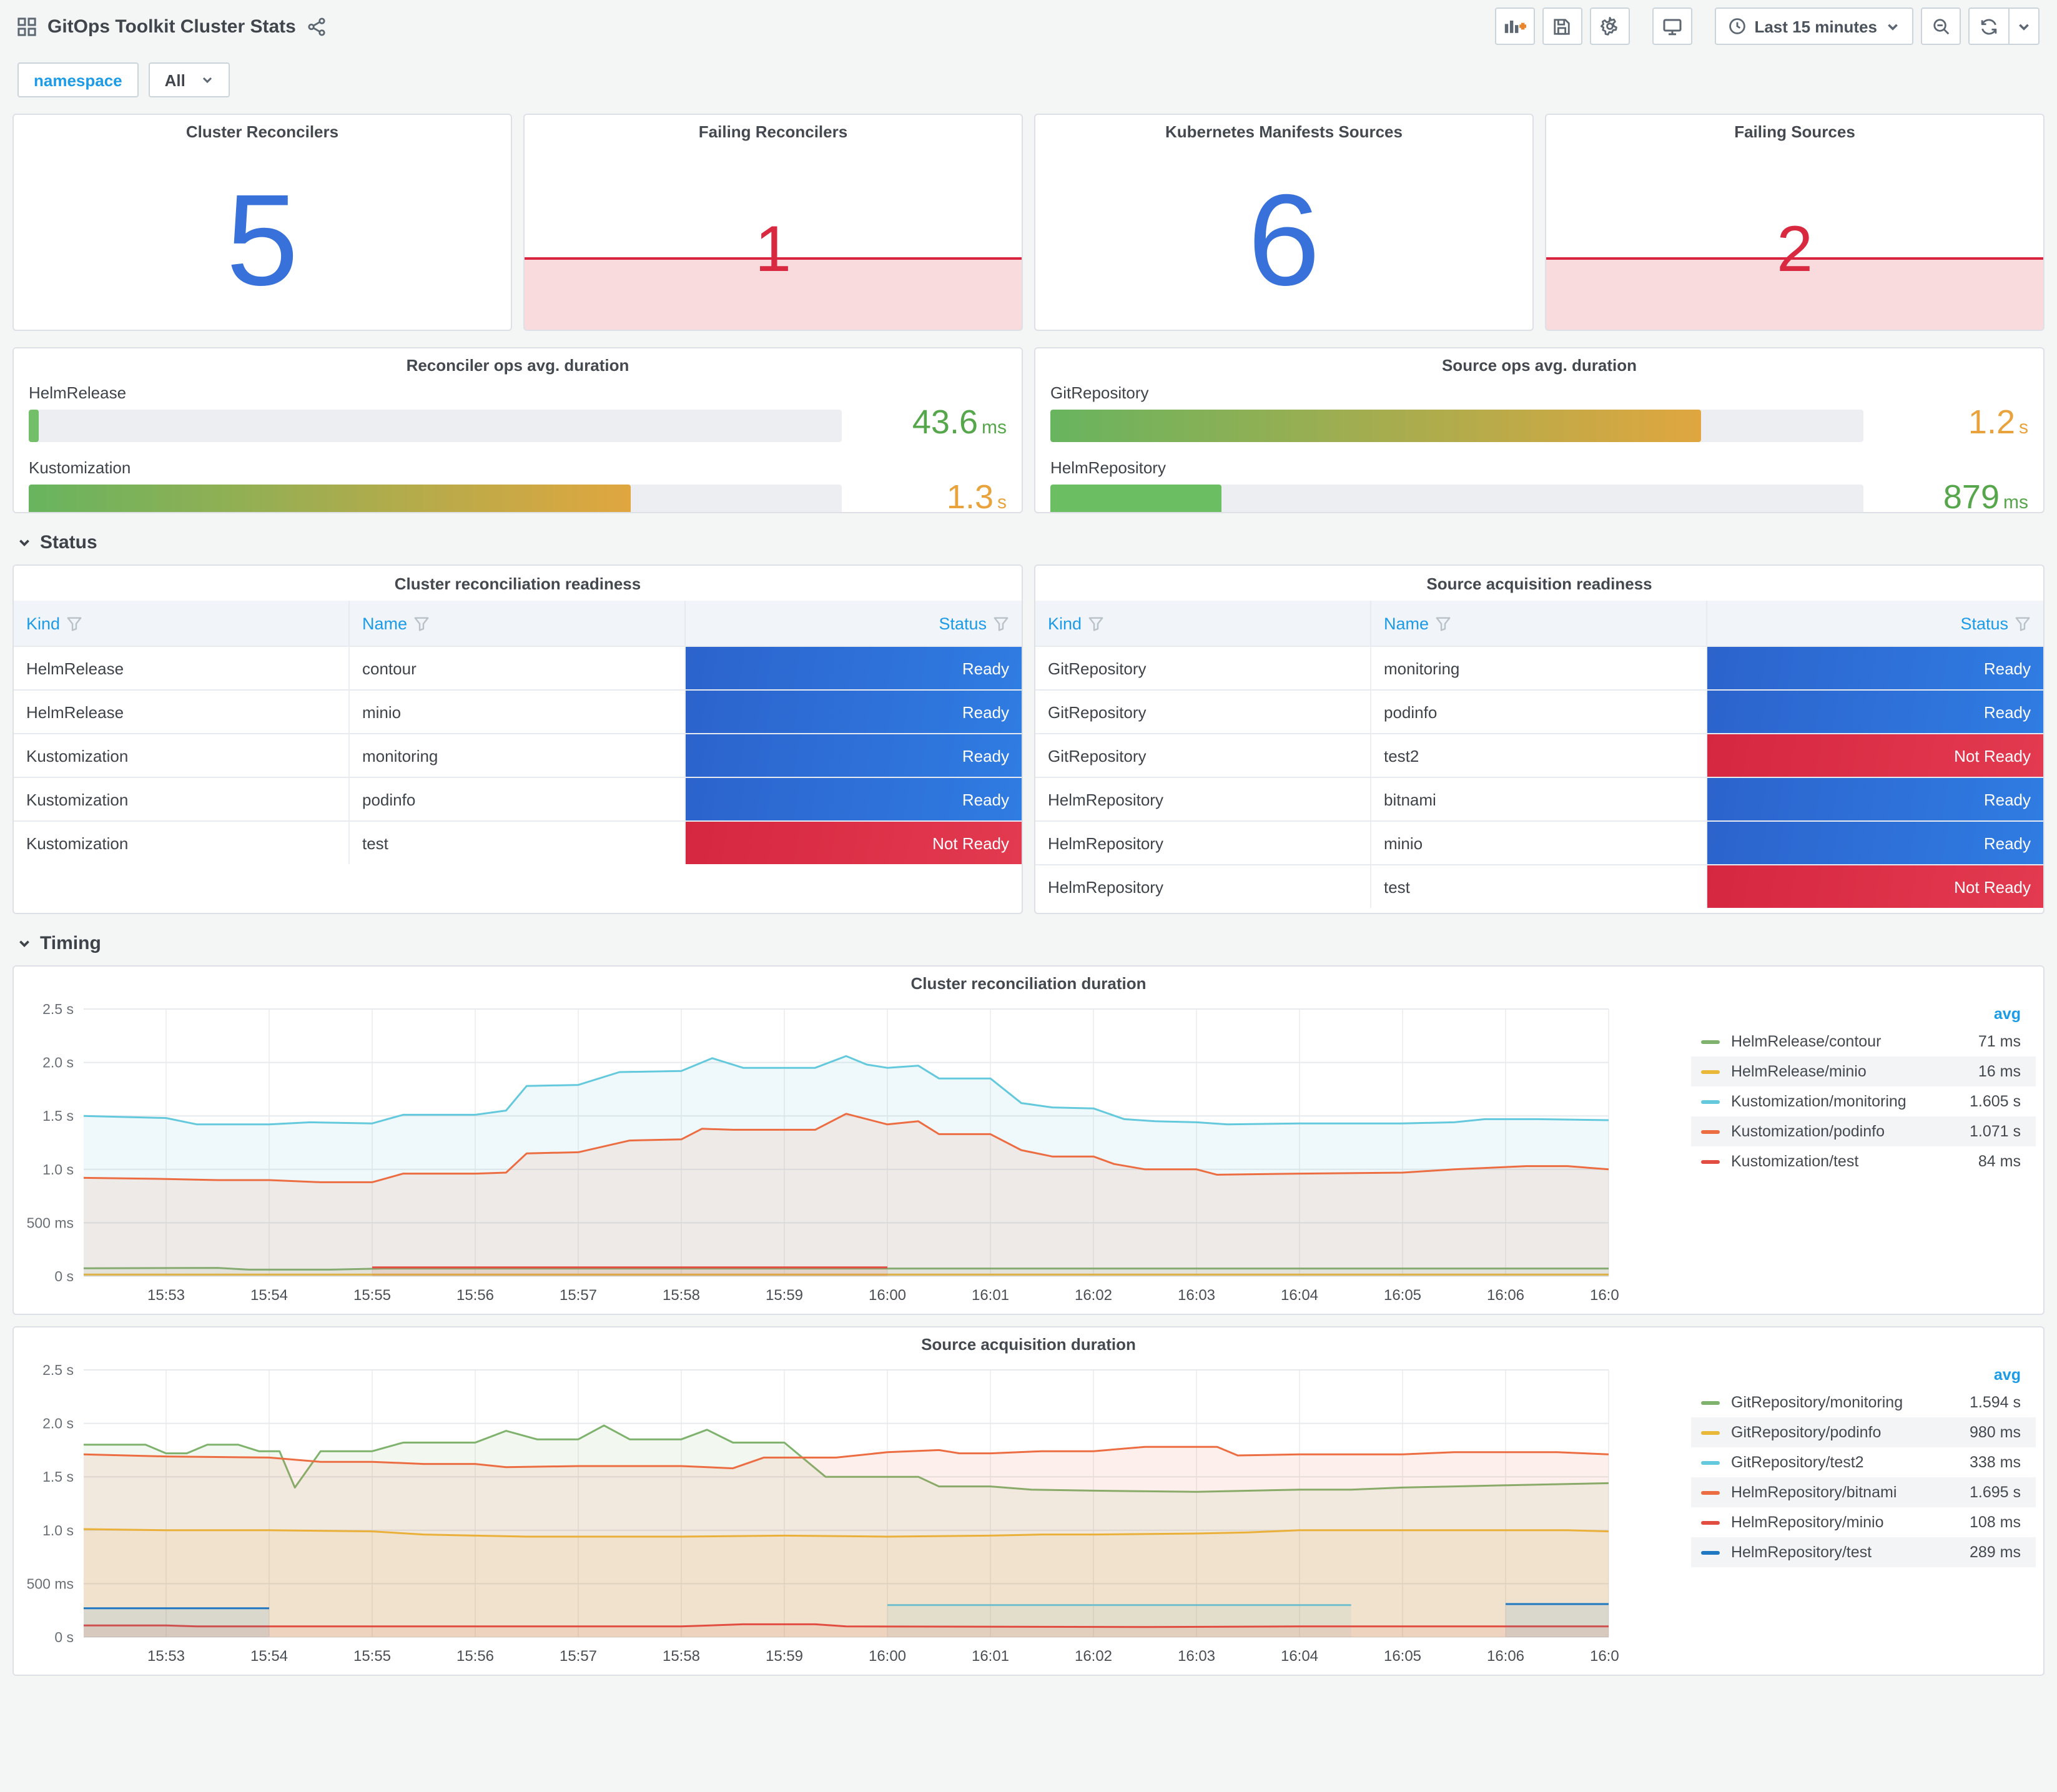 The image size is (2057, 1792). I want to click on legend-item: GitRepository/monitoring 1.594 s, so click(1864, 1402).